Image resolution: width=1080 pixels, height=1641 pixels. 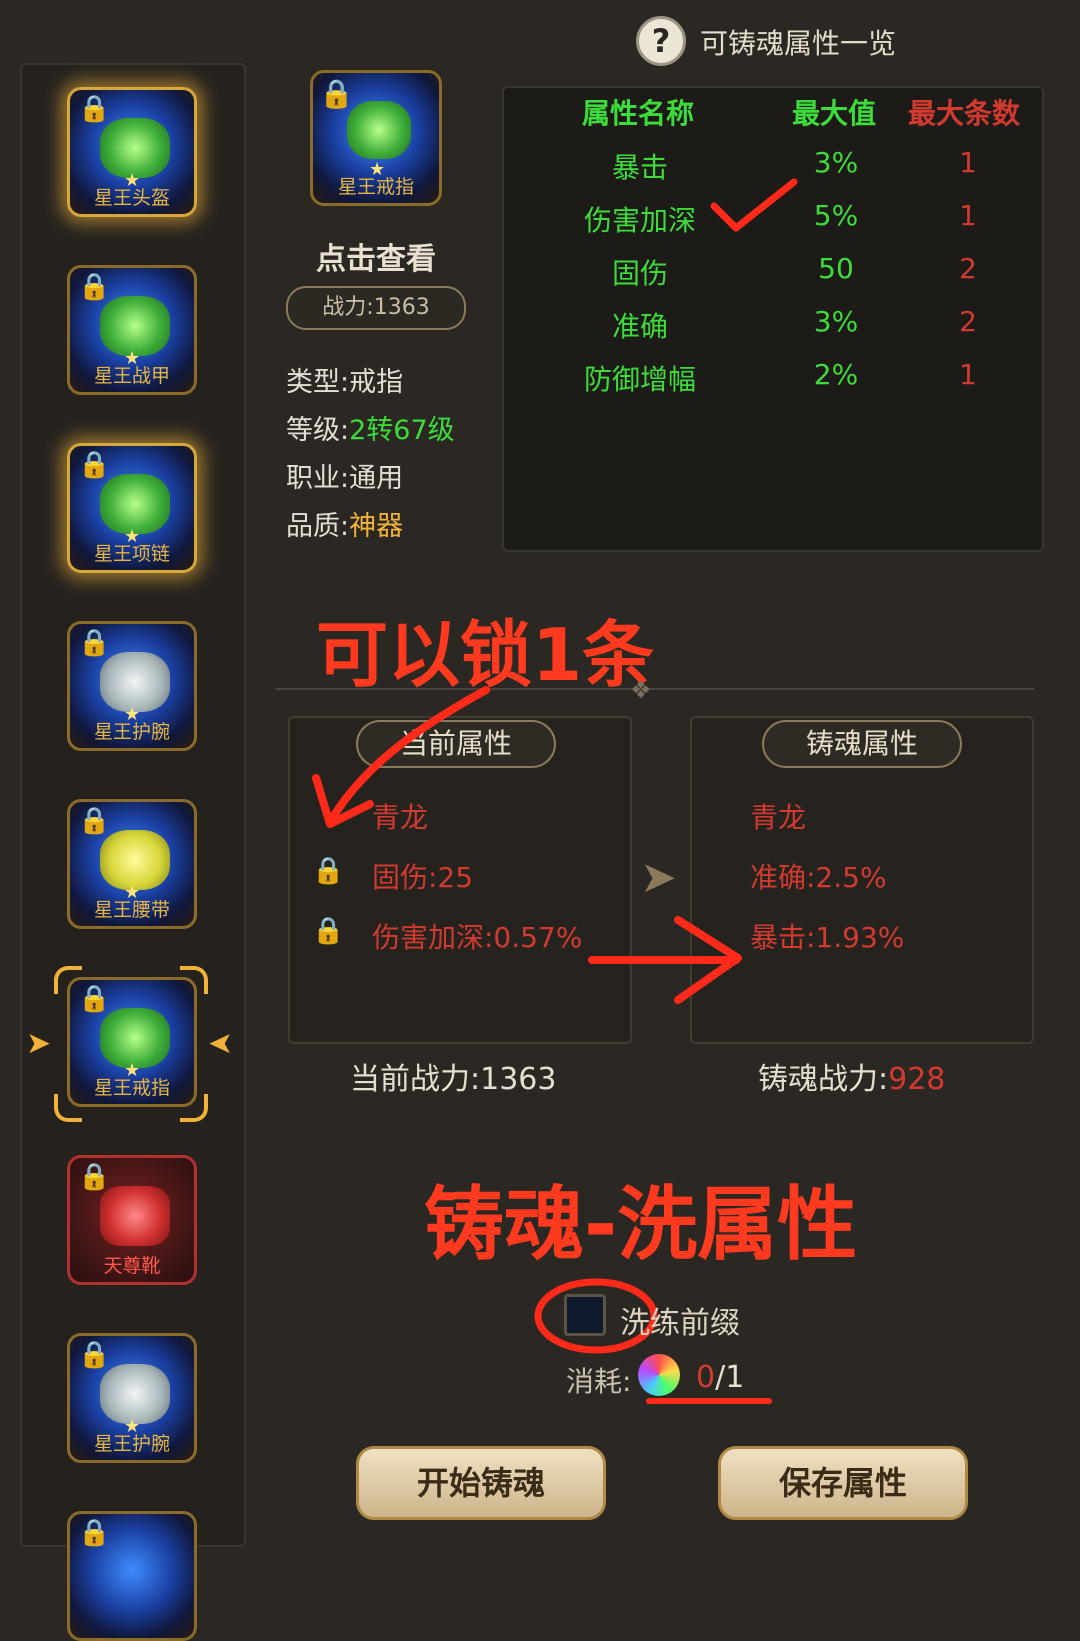 I want to click on transform-arrow-icon: ➤, so click(x=658, y=877).